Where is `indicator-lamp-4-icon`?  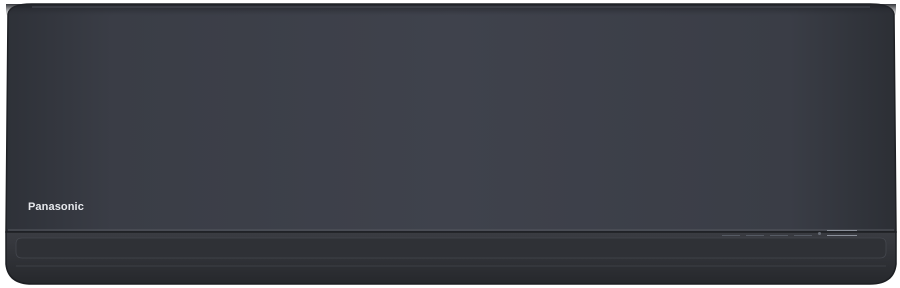 indicator-lamp-4-icon is located at coordinates (803, 233).